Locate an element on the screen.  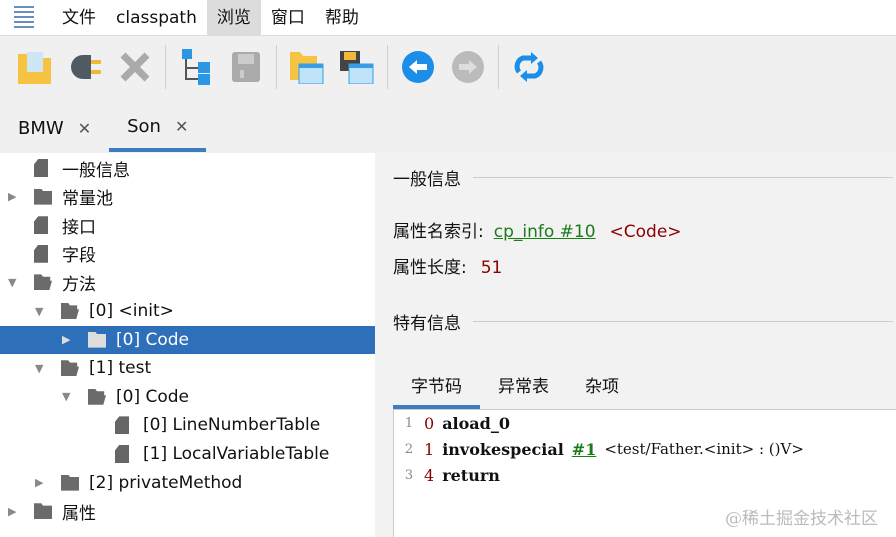
line-number: 2 is located at coordinates (409, 449).